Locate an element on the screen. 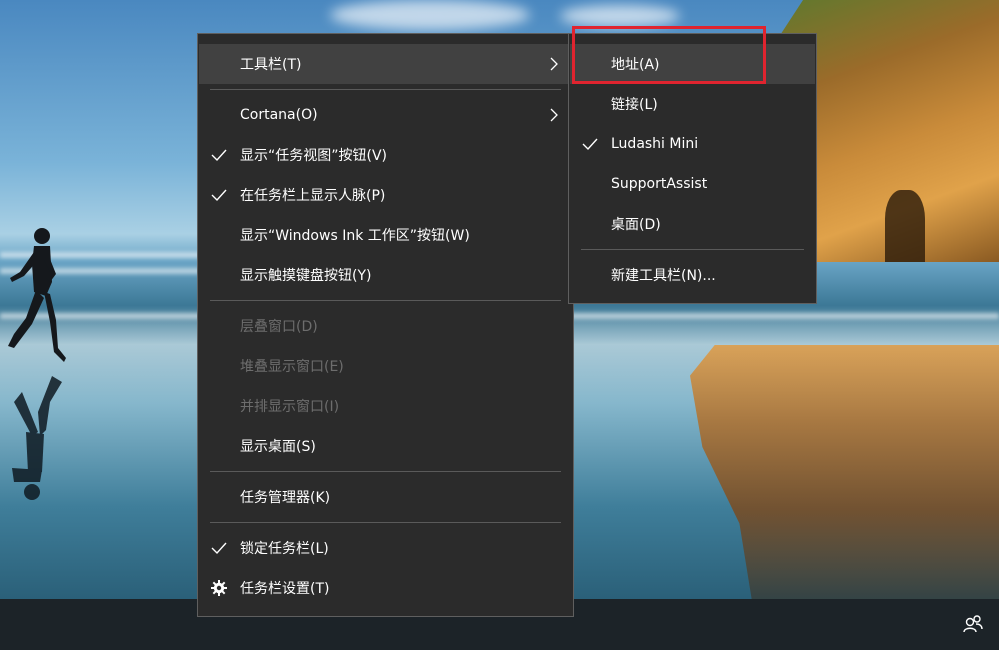 This screenshot has width=999, height=650. menu-item-label: 链接(L) is located at coordinates (634, 105).